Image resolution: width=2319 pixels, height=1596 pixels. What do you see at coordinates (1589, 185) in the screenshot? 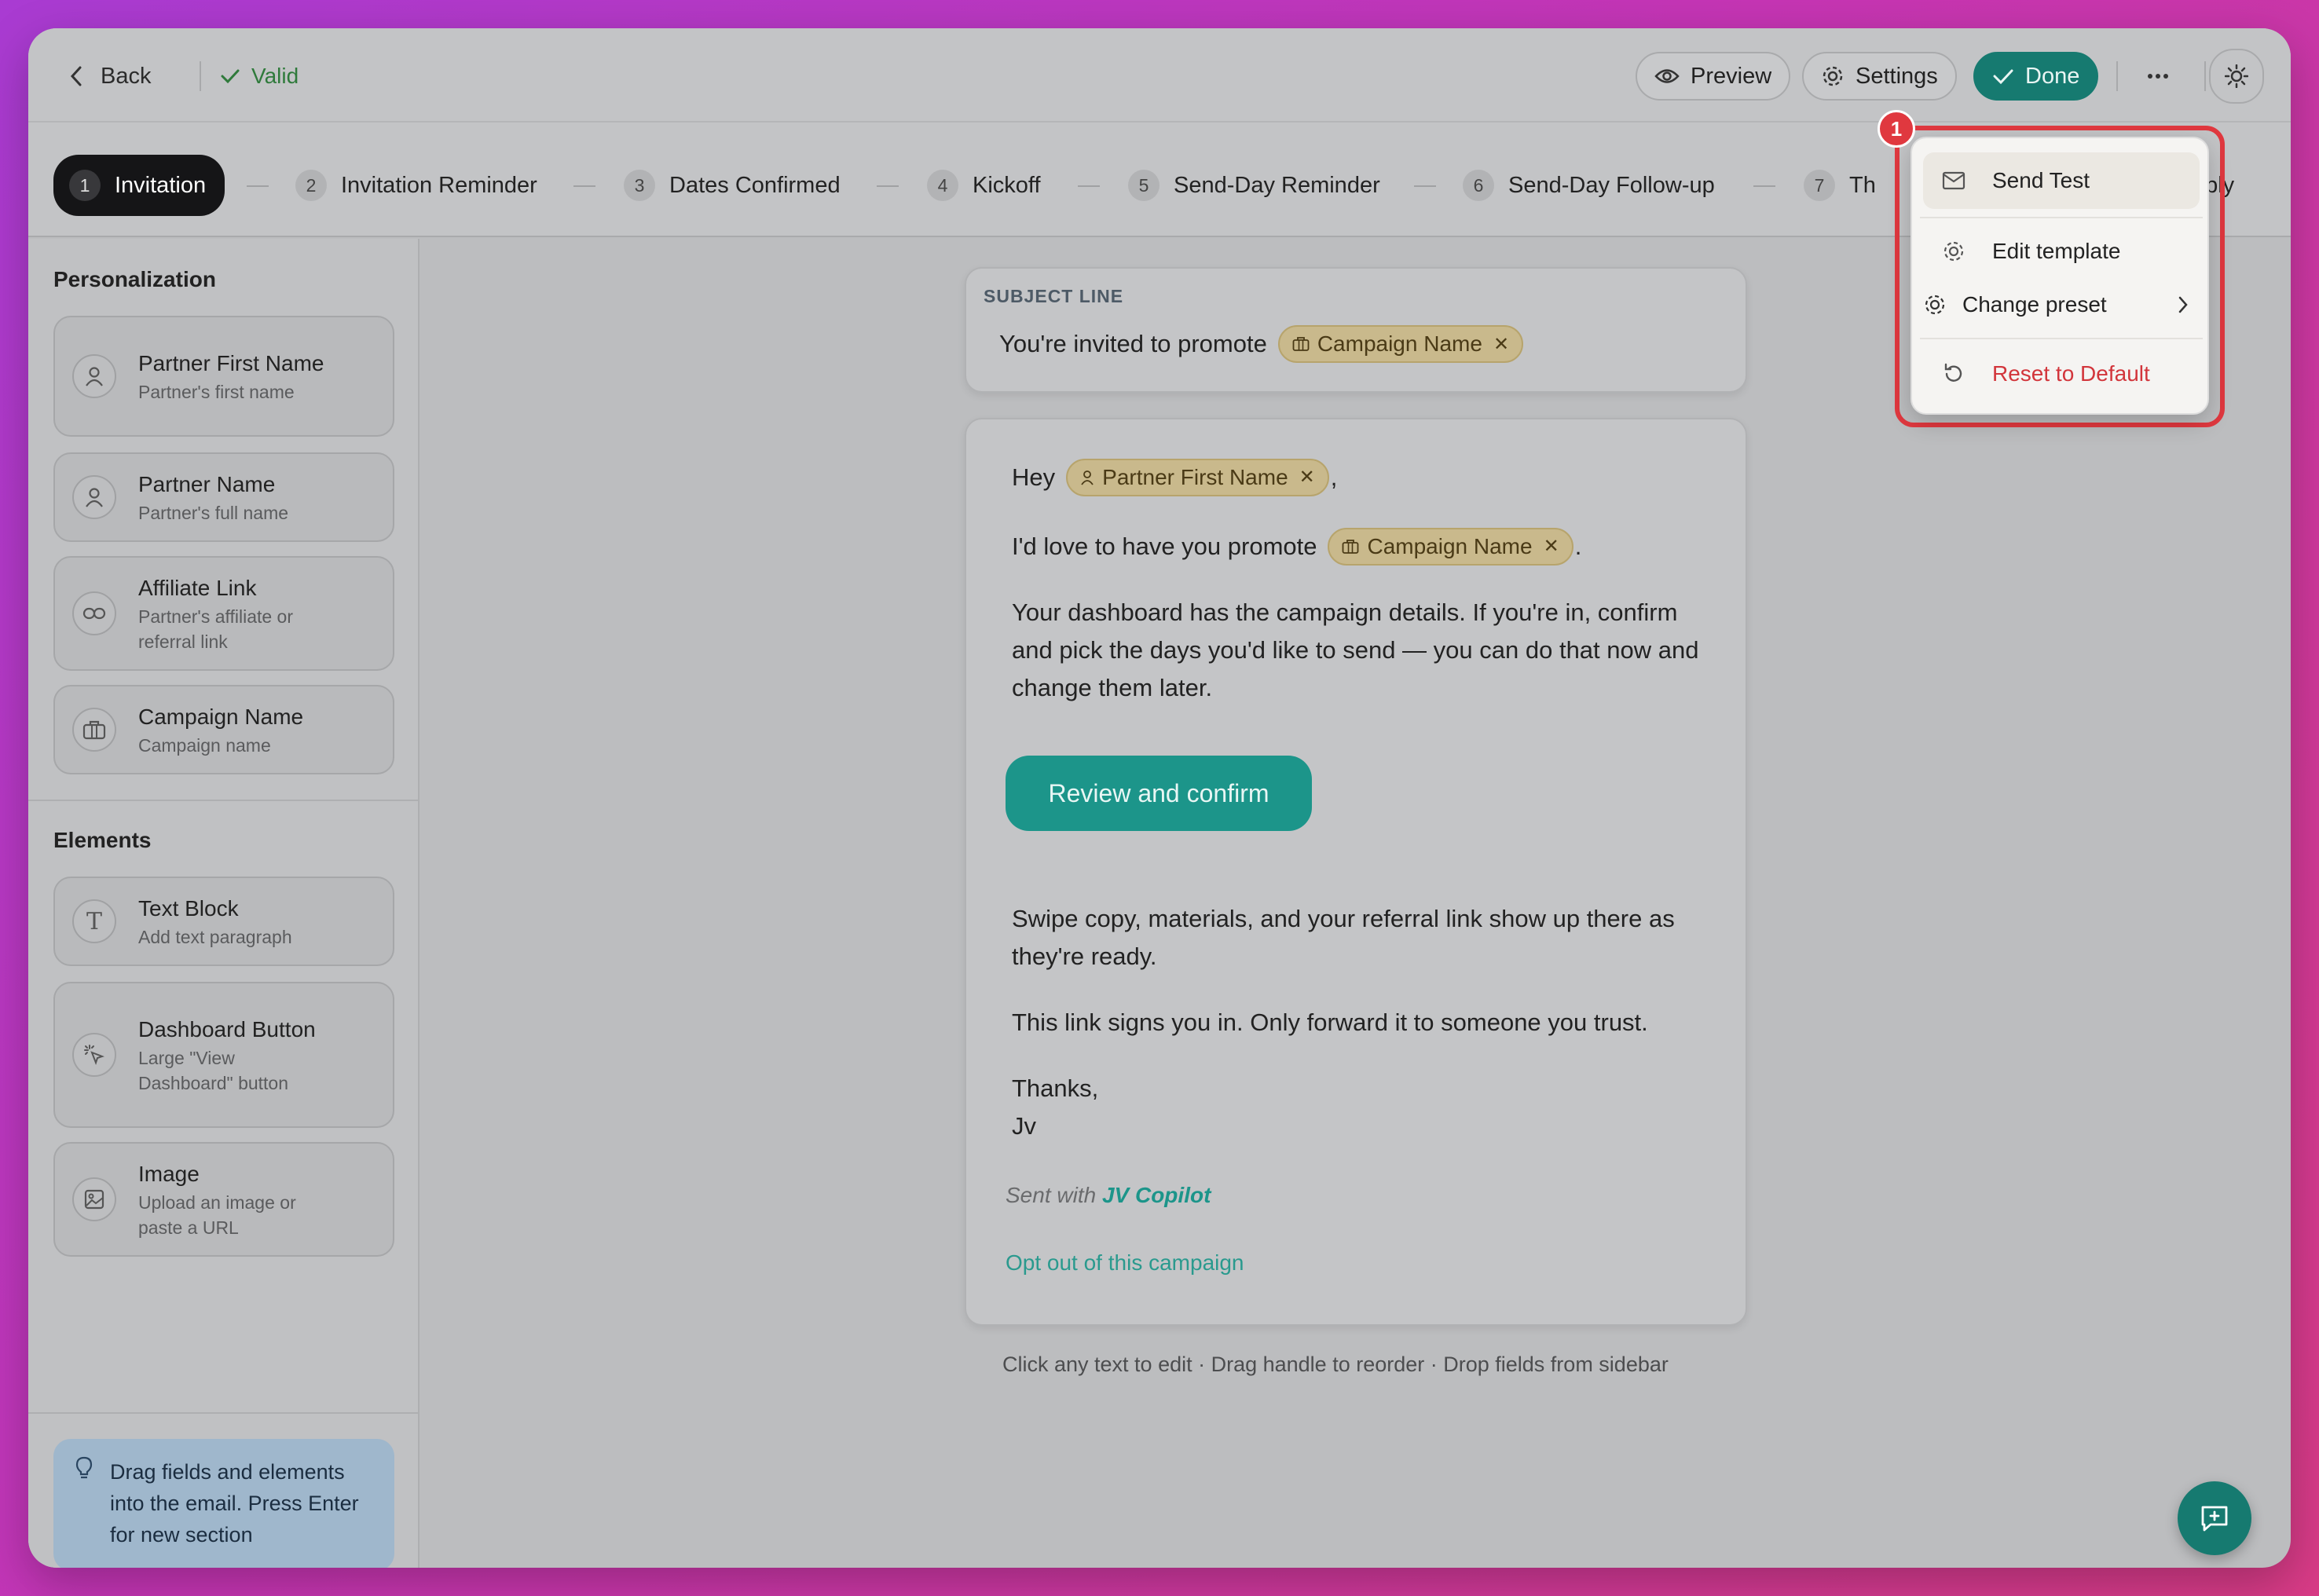
I see `step-send-day-follow-up: 6 Send-Day Follow-up` at bounding box center [1589, 185].